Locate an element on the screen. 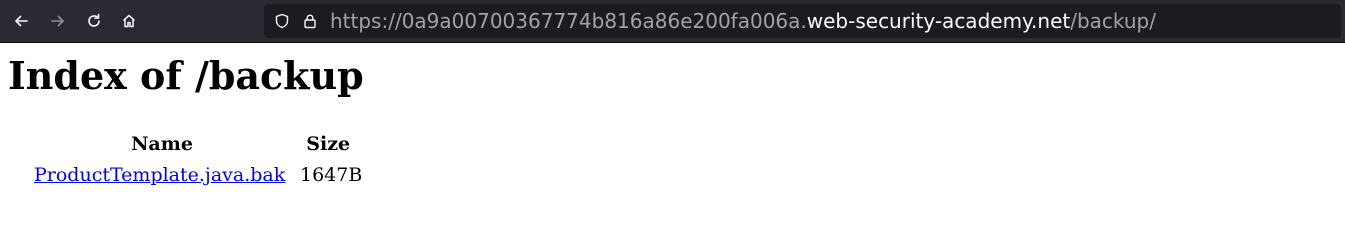 The image size is (1345, 240). home-icon is located at coordinates (129, 21).